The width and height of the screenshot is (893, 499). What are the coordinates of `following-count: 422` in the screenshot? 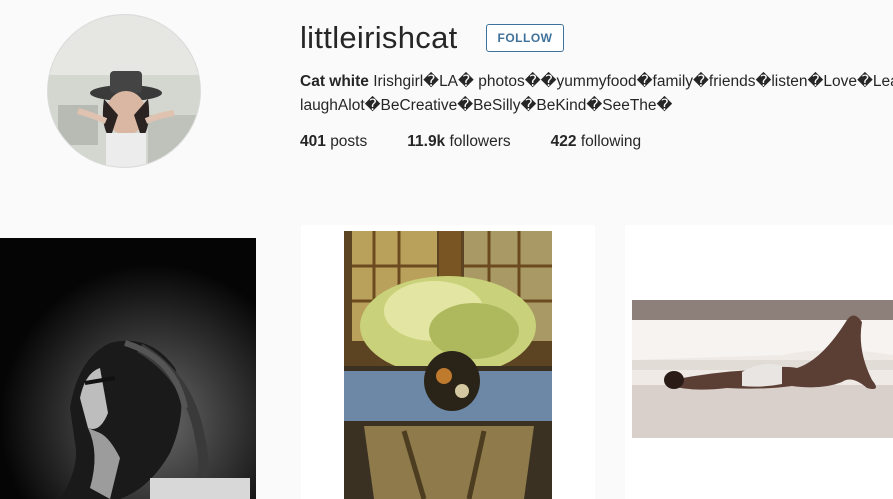 It's located at (563, 141).